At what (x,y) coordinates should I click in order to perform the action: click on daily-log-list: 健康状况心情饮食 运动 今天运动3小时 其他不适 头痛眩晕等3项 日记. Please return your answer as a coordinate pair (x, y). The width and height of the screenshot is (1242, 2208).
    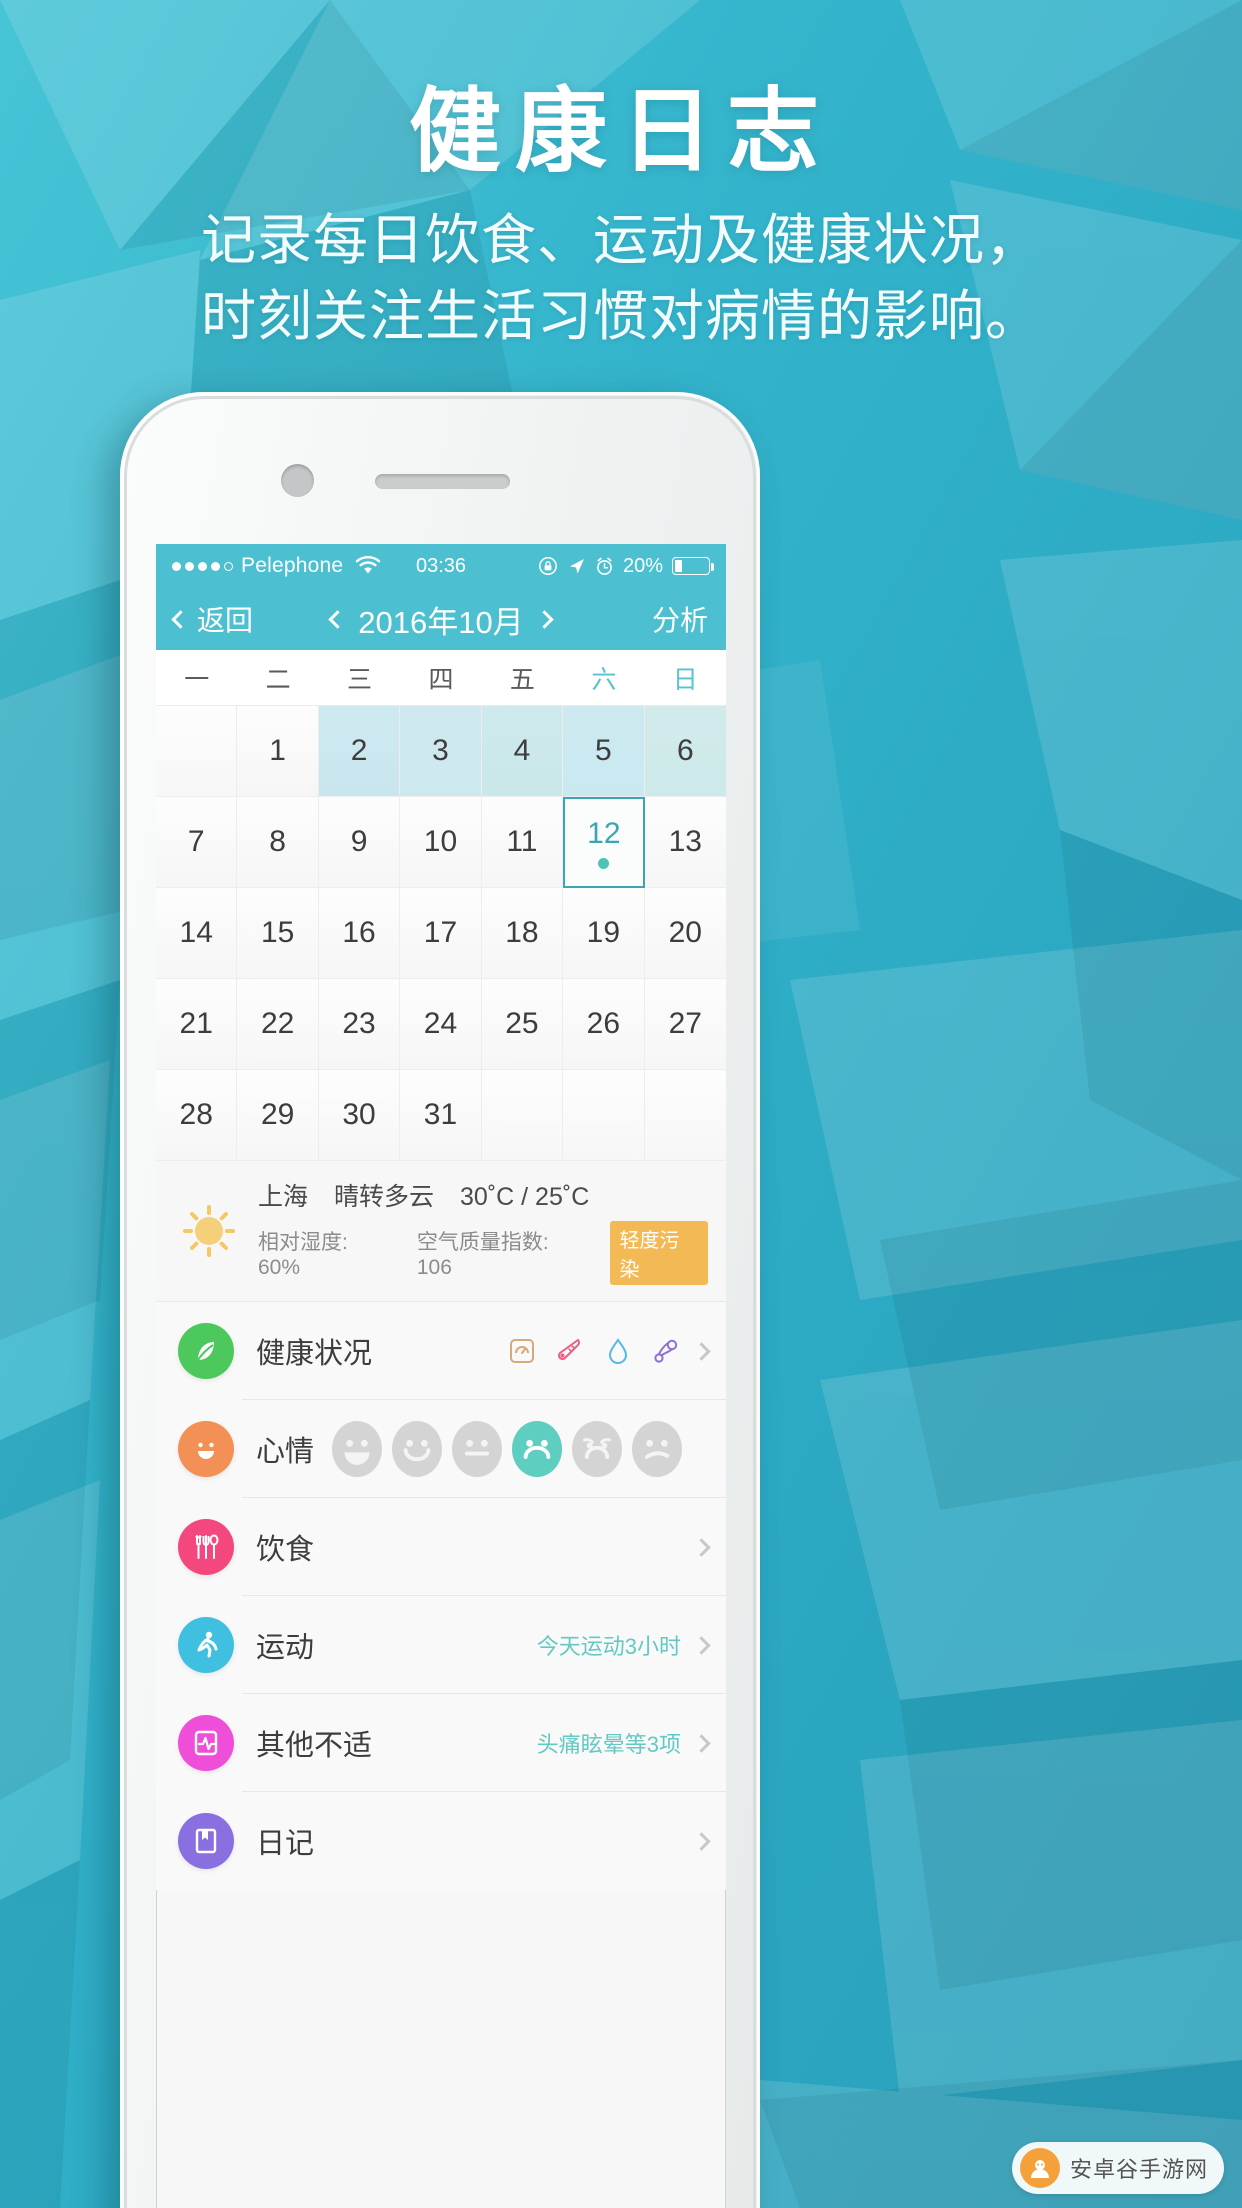
    Looking at the image, I should click on (441, 1596).